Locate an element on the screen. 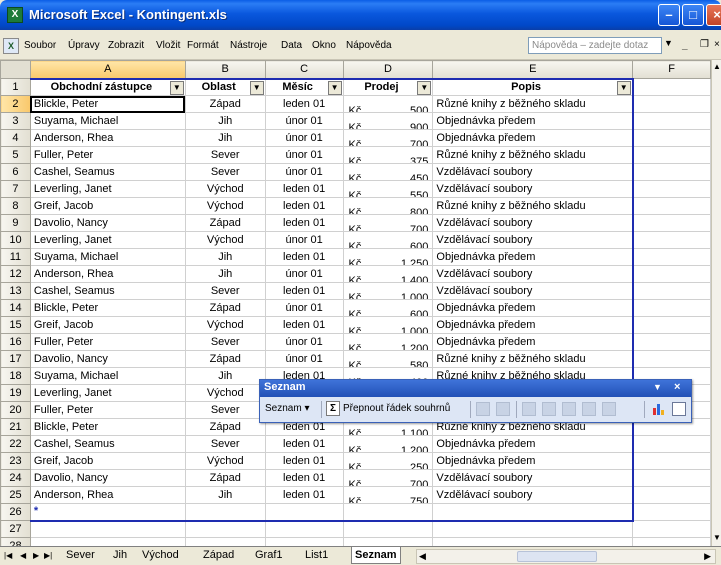  menu-okno: Okno is located at coordinates (324, 45).